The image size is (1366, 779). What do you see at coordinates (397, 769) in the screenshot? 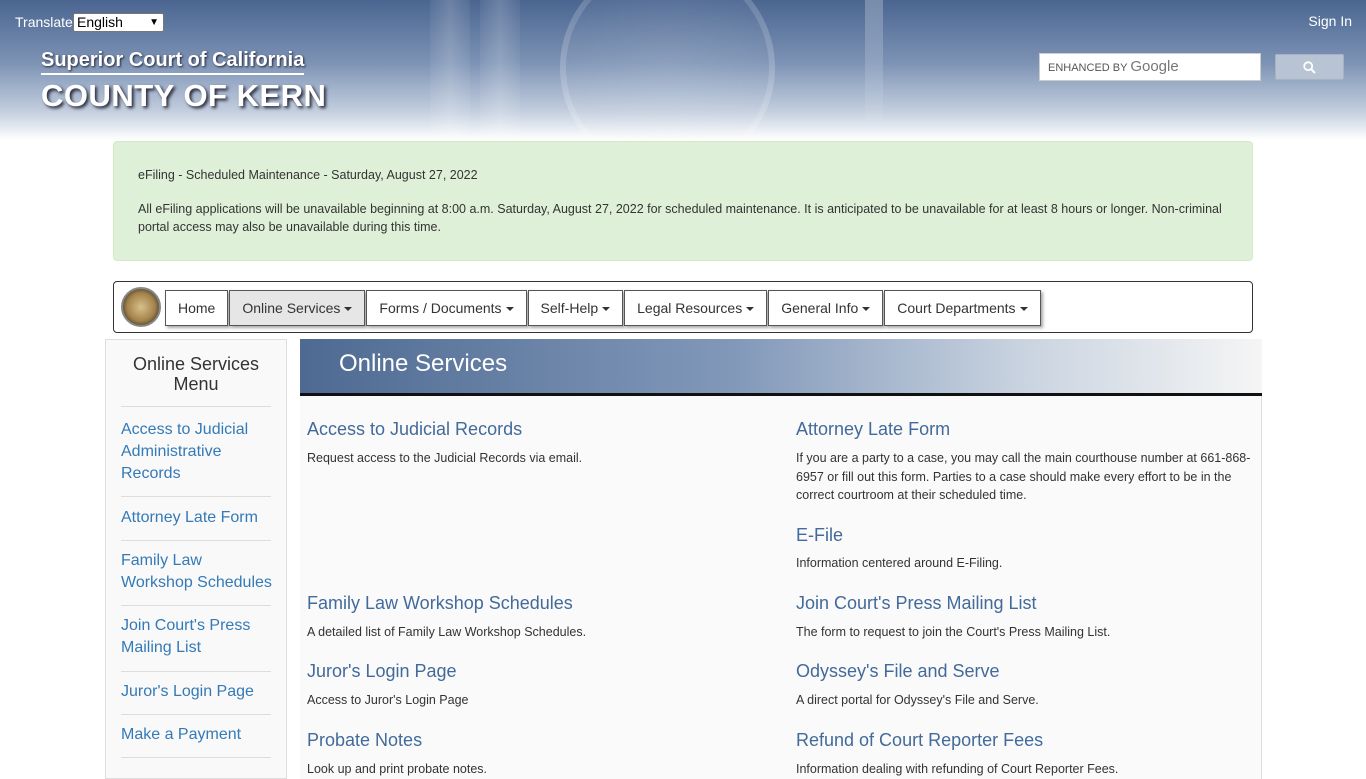
I see `service-desc: Look up and print probate notes.` at bounding box center [397, 769].